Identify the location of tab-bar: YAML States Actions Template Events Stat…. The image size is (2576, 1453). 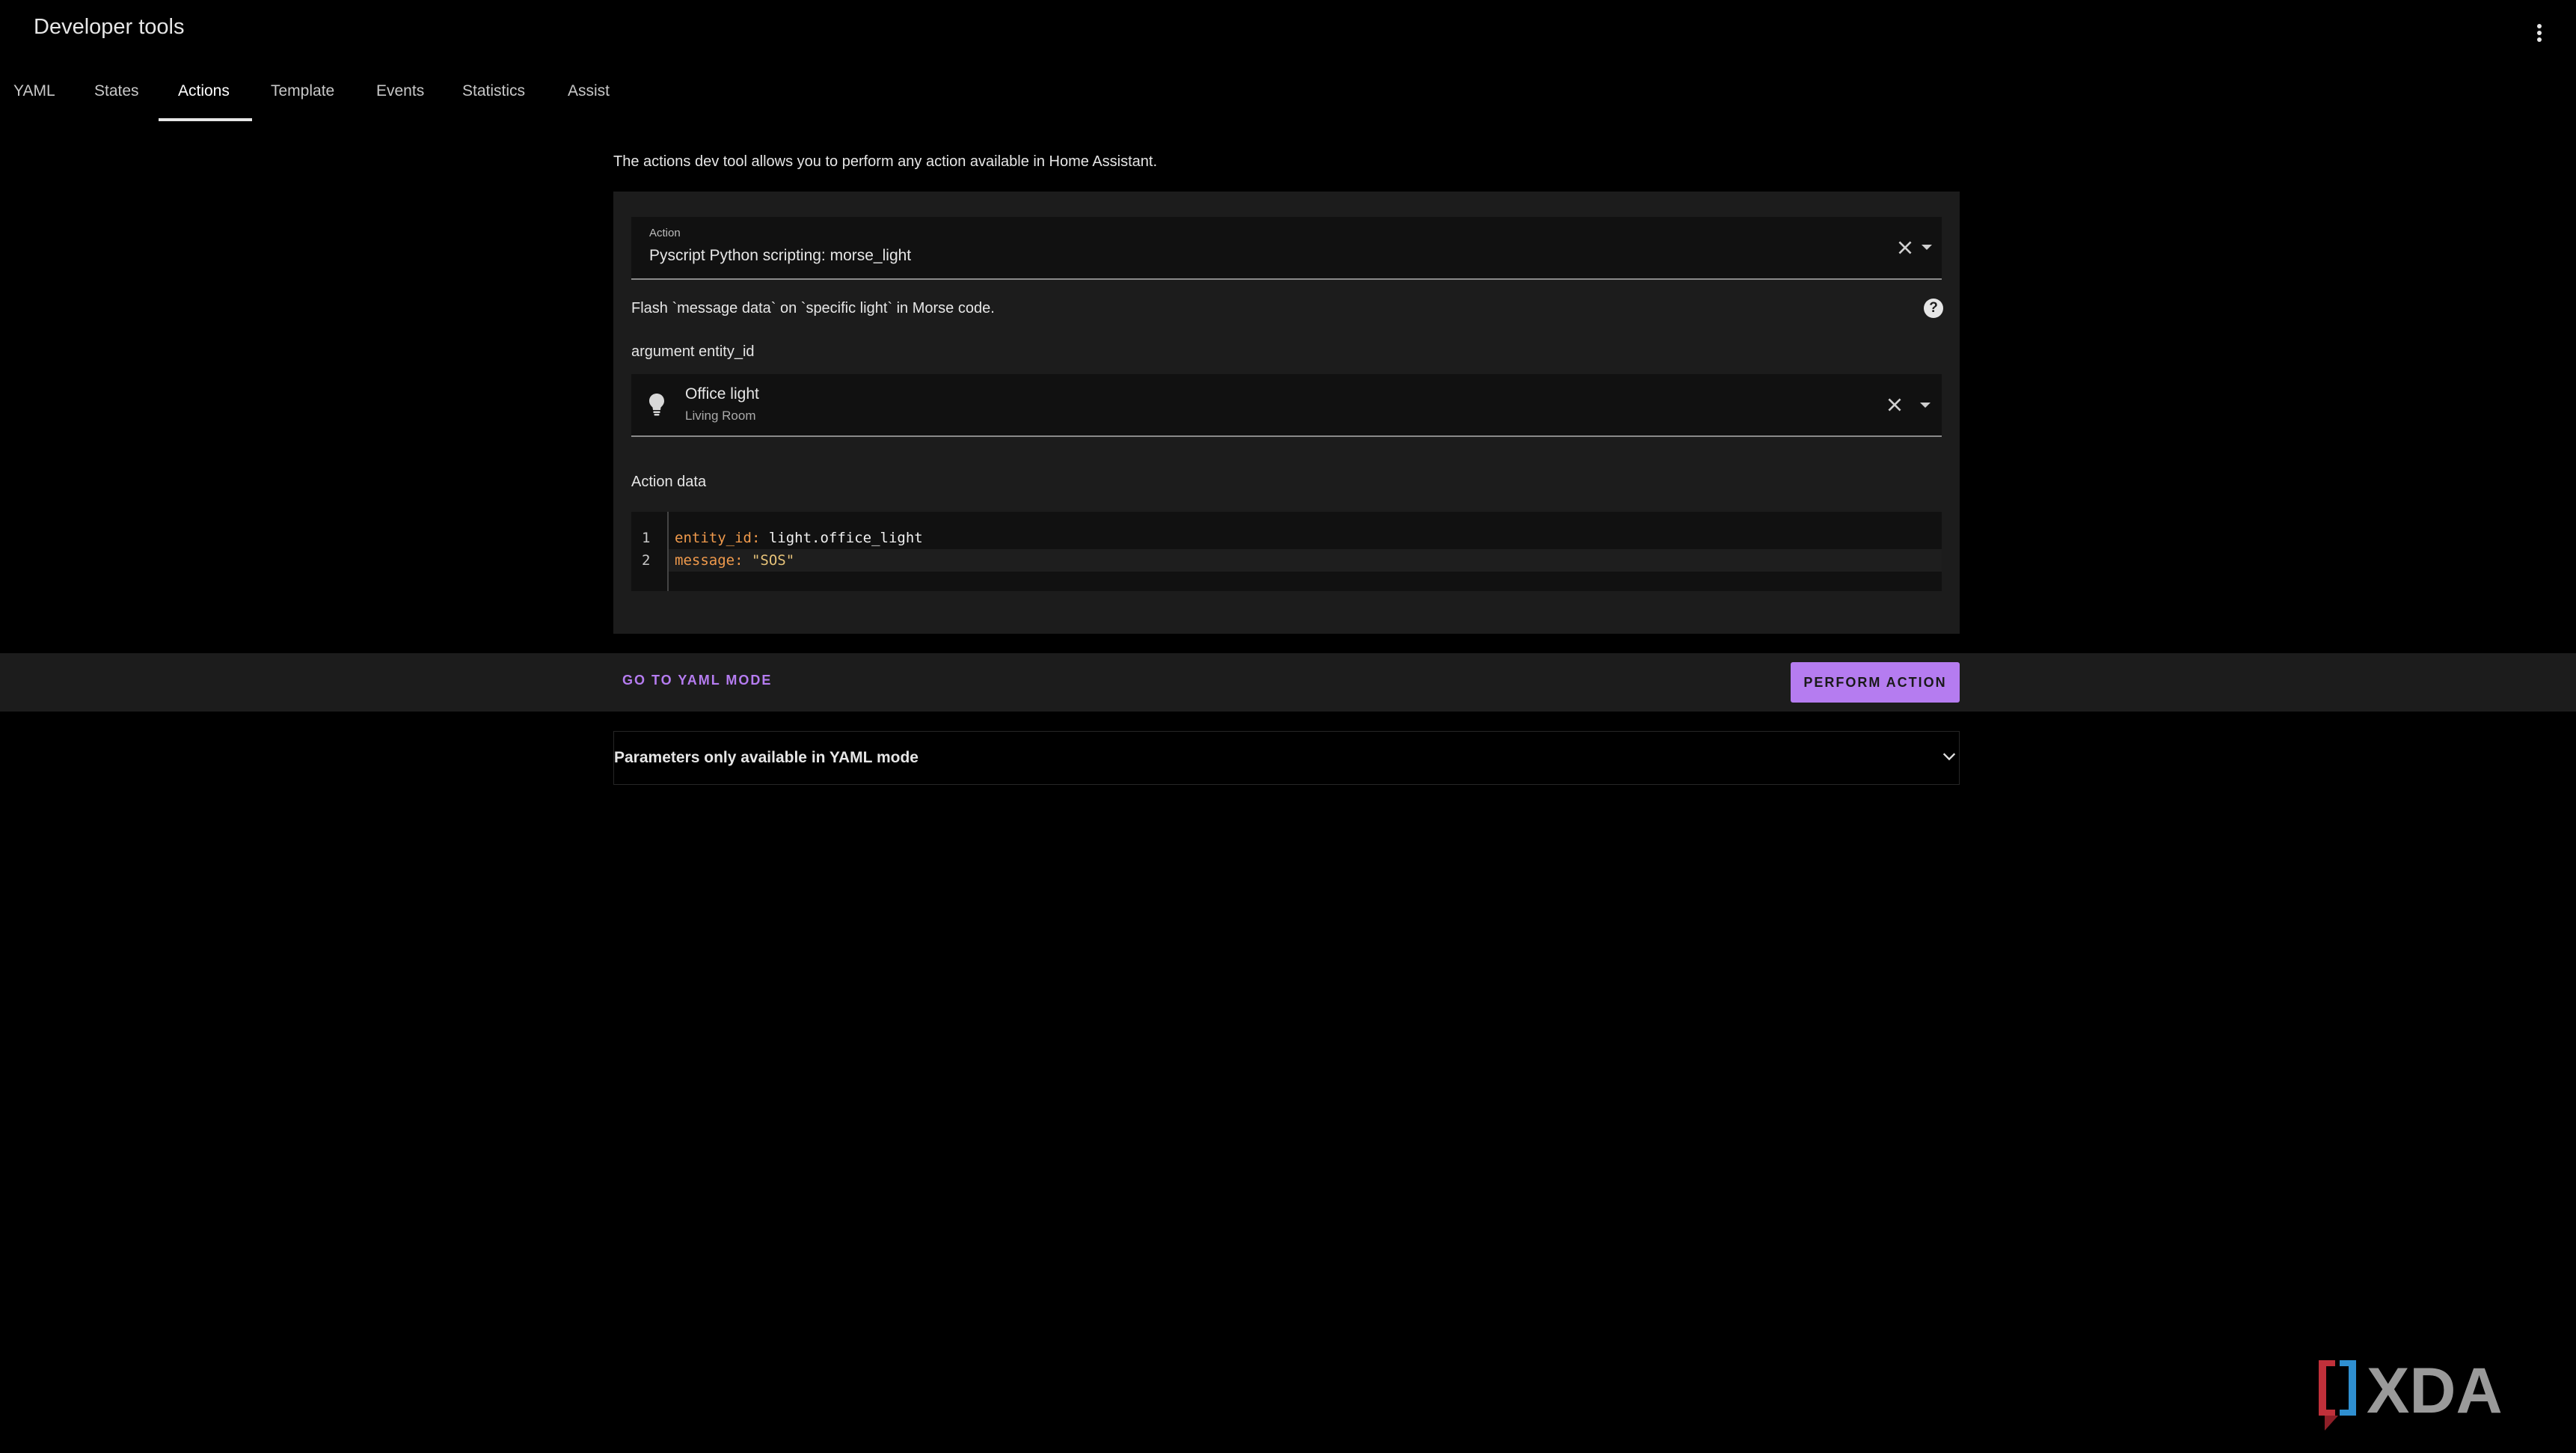
(1288, 91).